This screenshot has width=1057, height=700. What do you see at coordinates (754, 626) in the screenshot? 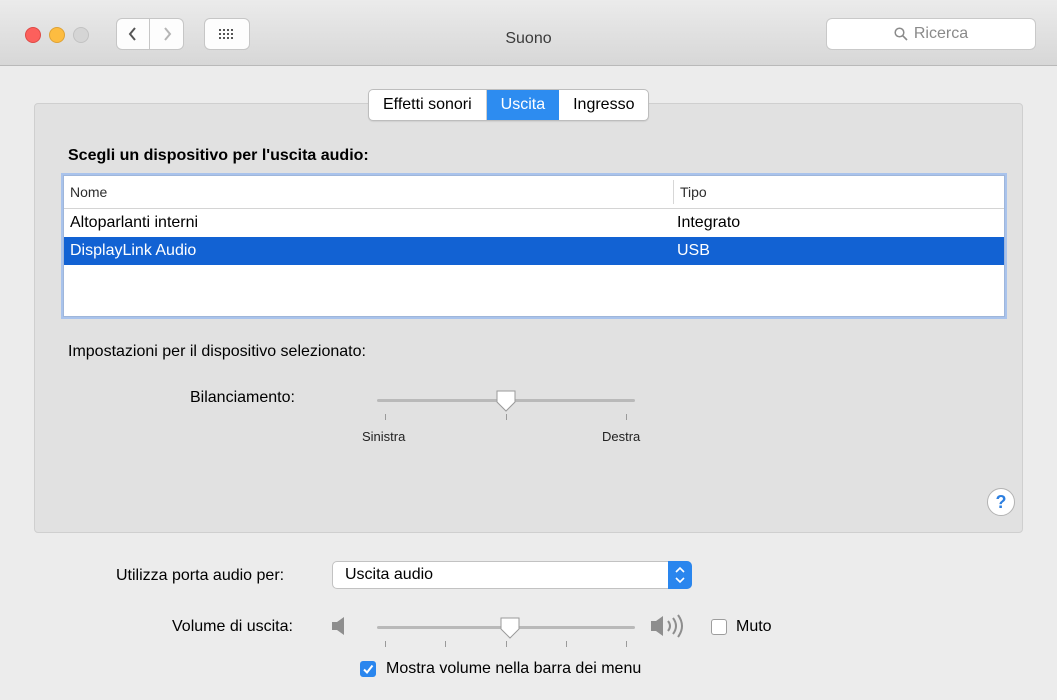
I see `mute-label: Muto` at bounding box center [754, 626].